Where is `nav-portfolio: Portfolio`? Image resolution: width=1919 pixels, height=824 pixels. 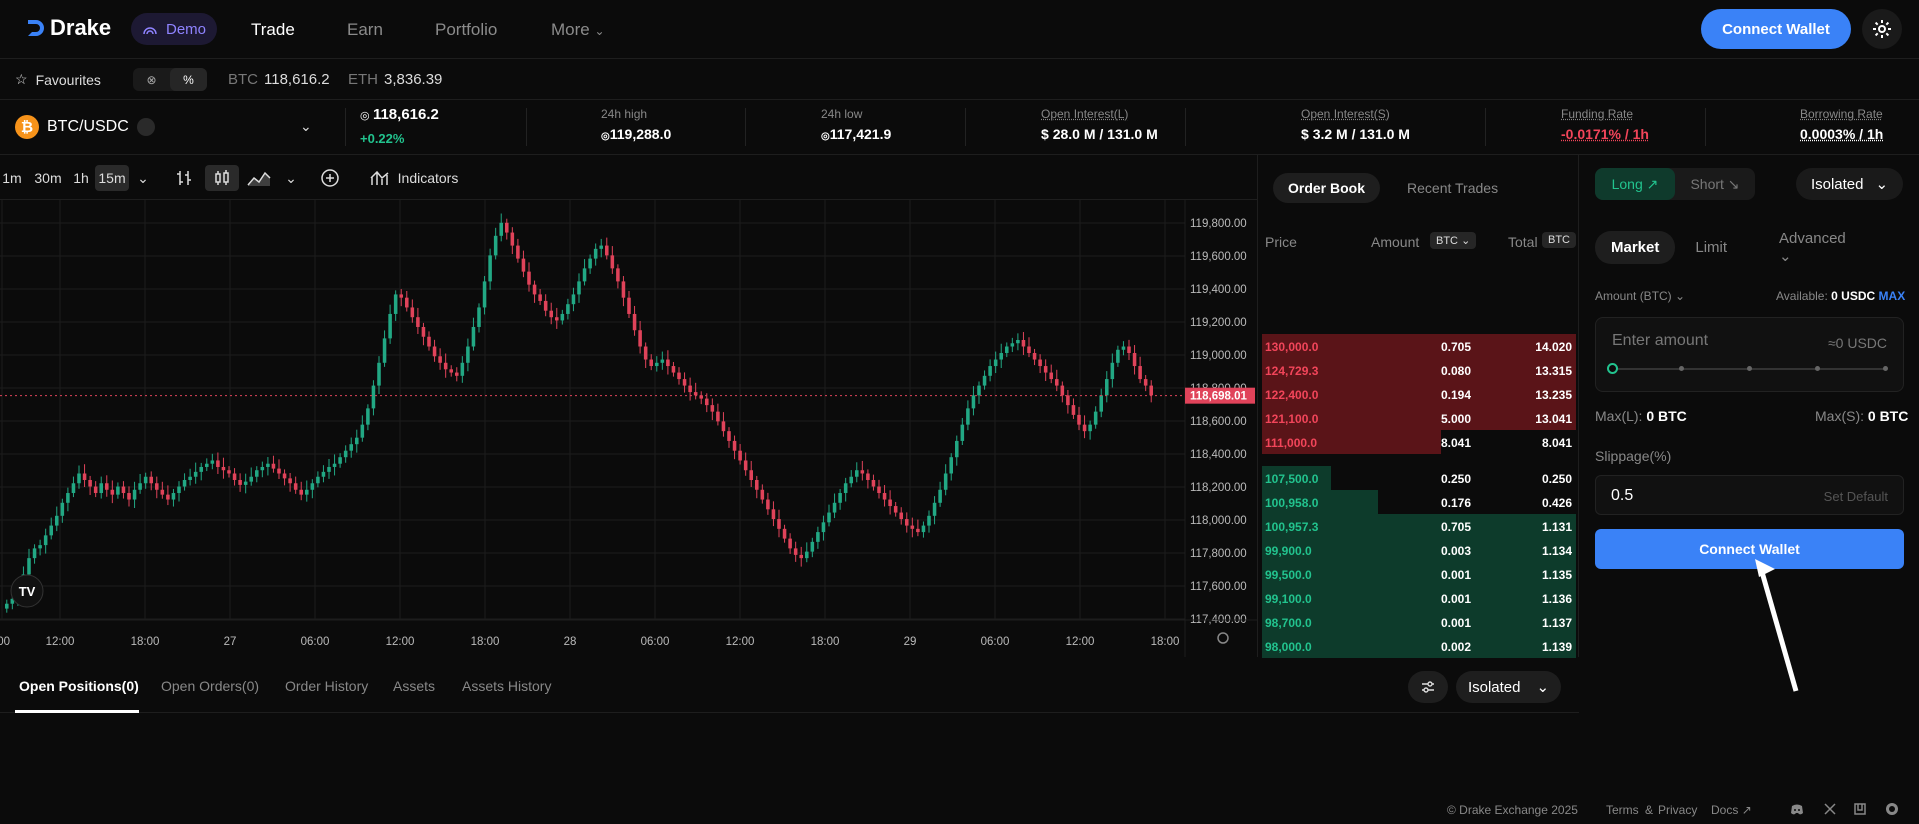 nav-portfolio: Portfolio is located at coordinates (466, 30).